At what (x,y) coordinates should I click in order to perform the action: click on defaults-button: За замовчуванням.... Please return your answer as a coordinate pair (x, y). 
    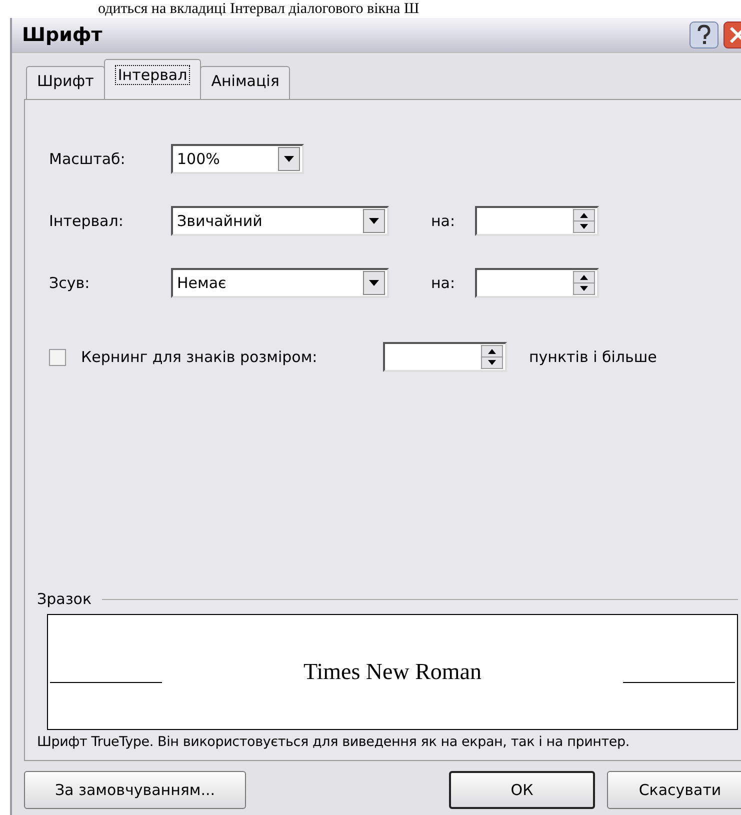
    Looking at the image, I should click on (135, 790).